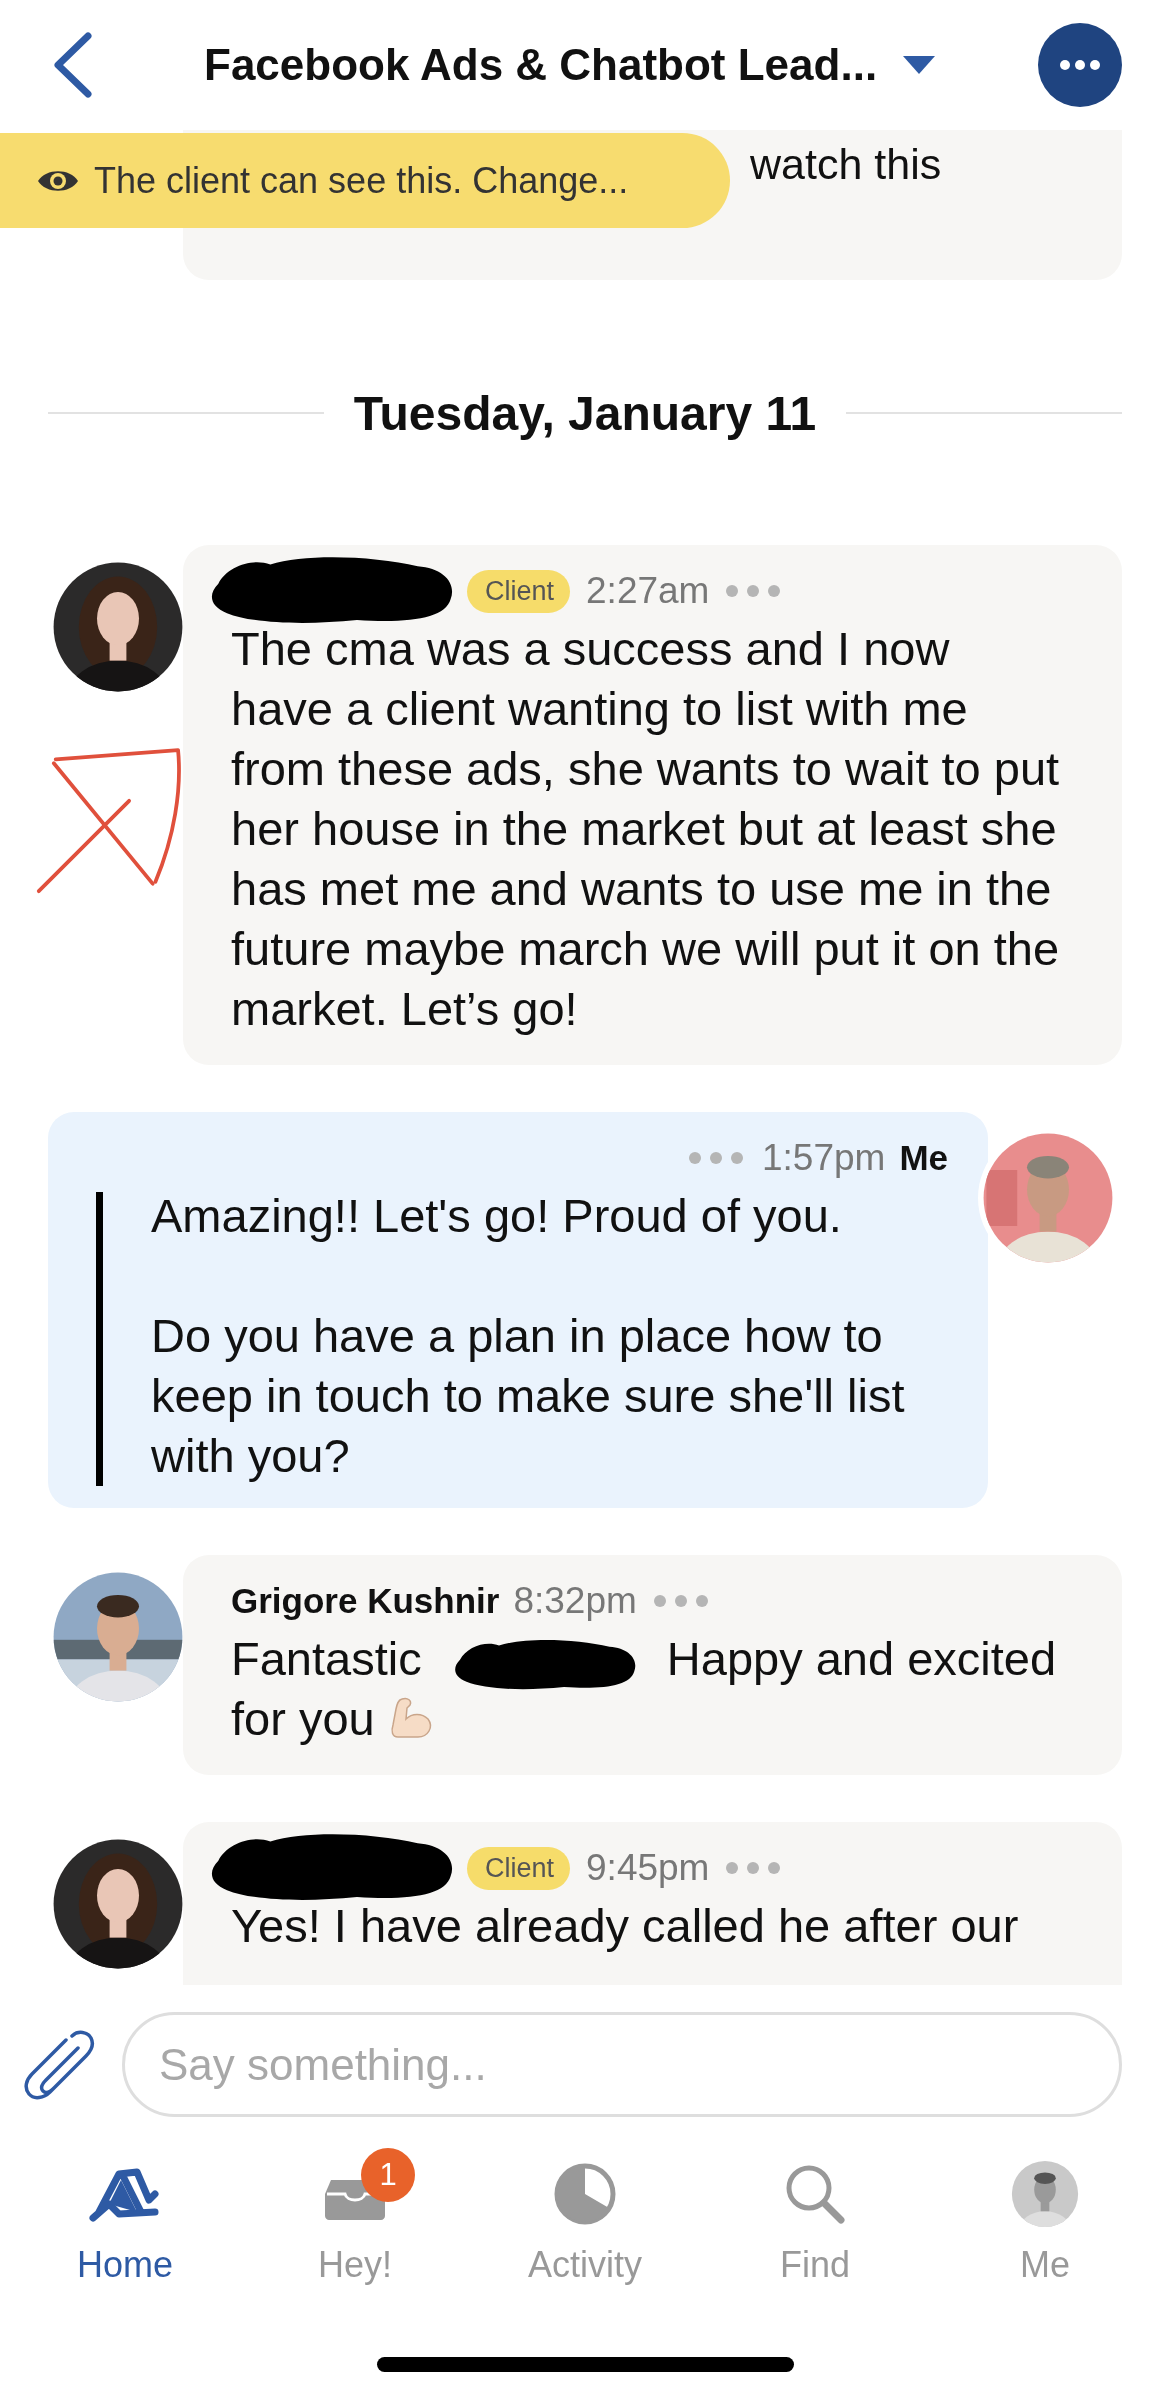  Describe the element at coordinates (648, 1868) in the screenshot. I see `timestamp: 9:45pm` at that location.